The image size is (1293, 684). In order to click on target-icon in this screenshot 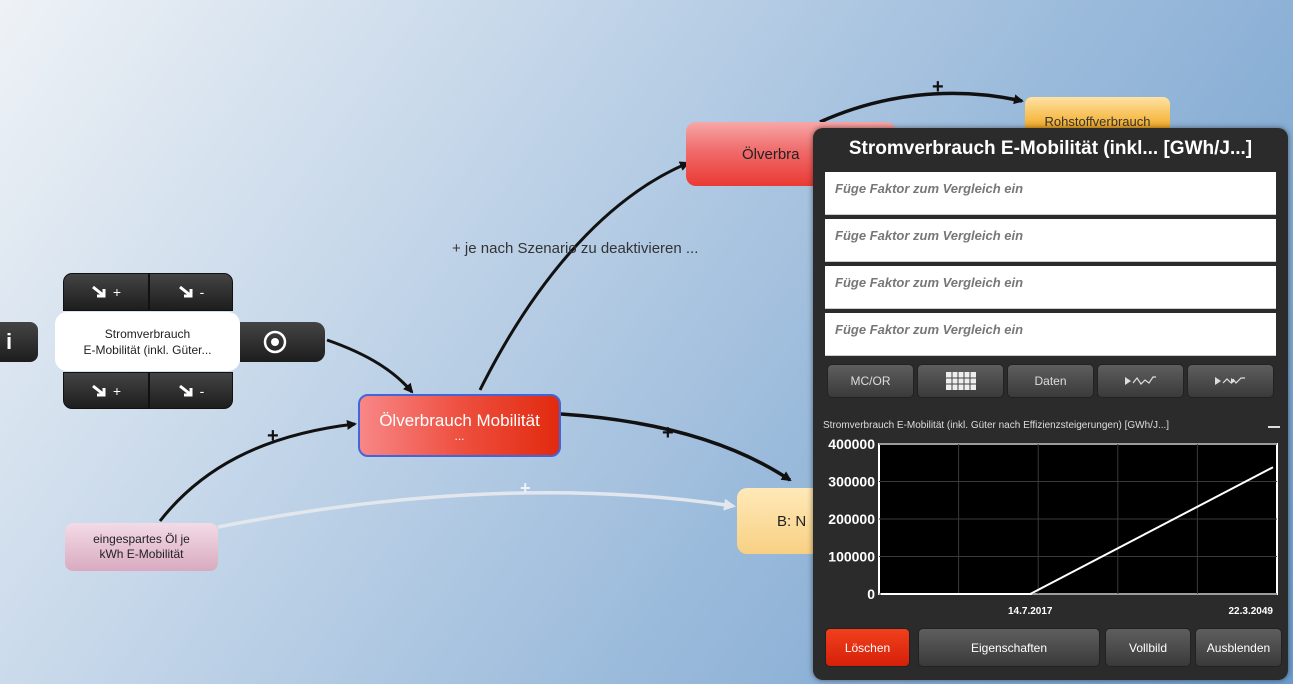, I will do `click(274, 342)`.